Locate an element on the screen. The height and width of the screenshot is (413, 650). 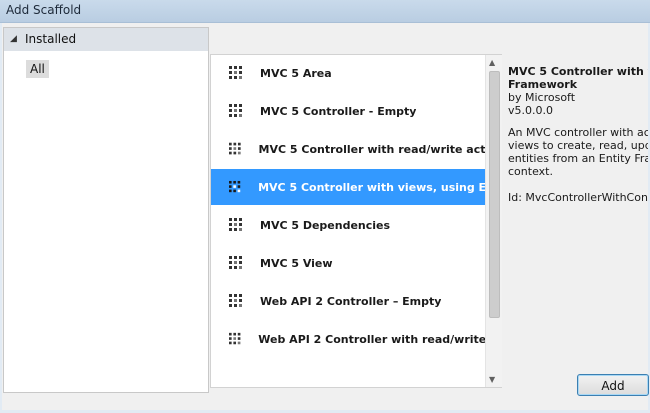
list-item-label: MVC 5 Controller - Empty is located at coordinates (338, 111).